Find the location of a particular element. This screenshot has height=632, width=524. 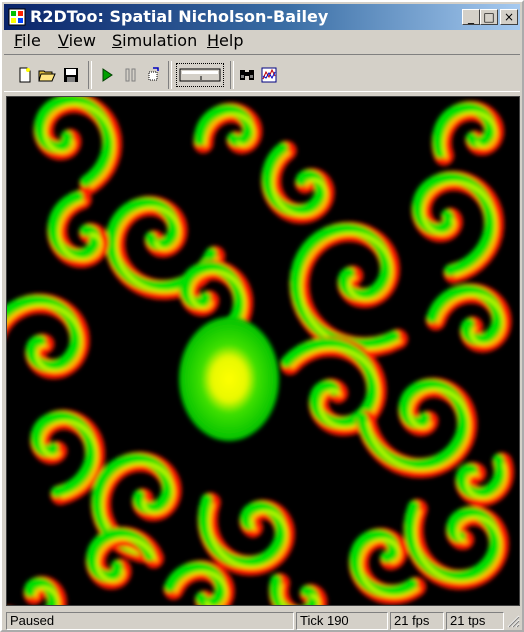

save-disk-icon is located at coordinates (71, 75).